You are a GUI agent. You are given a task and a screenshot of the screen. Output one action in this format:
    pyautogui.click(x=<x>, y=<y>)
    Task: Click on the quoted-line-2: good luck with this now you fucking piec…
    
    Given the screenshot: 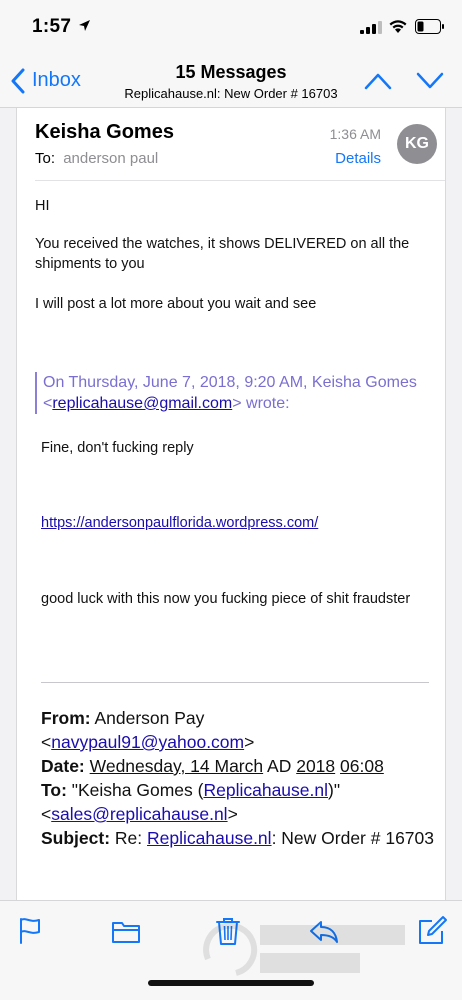 What is the action you would take?
    pyautogui.click(x=226, y=599)
    